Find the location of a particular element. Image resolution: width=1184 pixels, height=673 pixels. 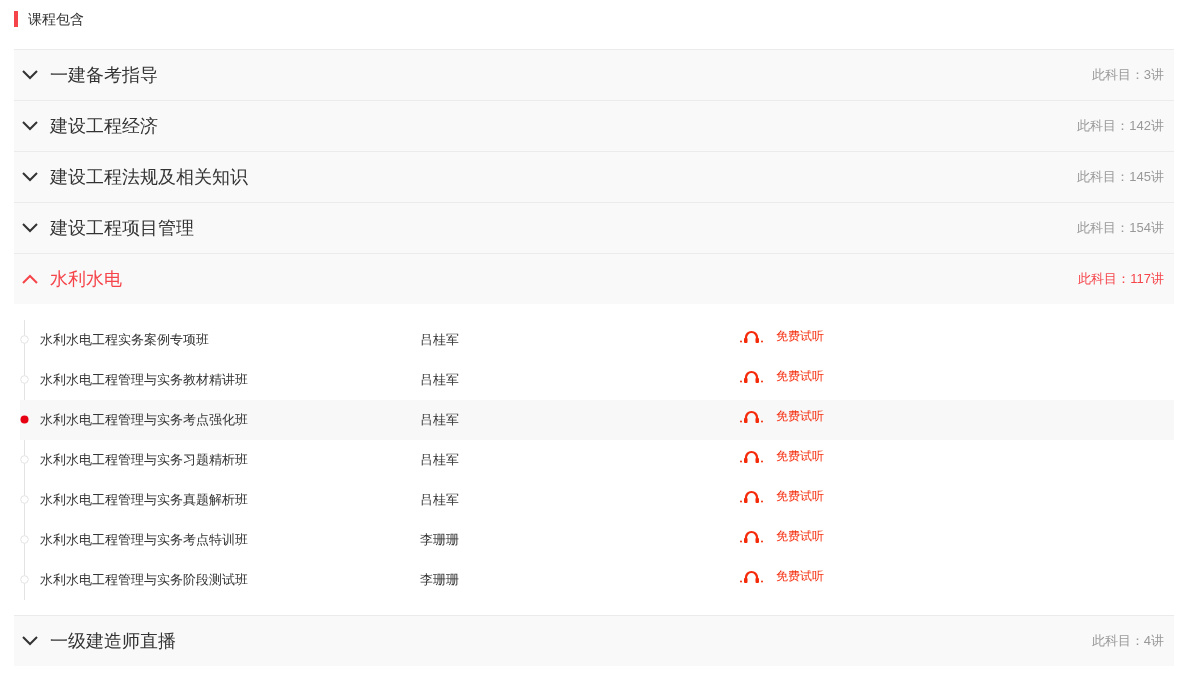

lesson-count: 此科目：154讲 is located at coordinates (1120, 228).